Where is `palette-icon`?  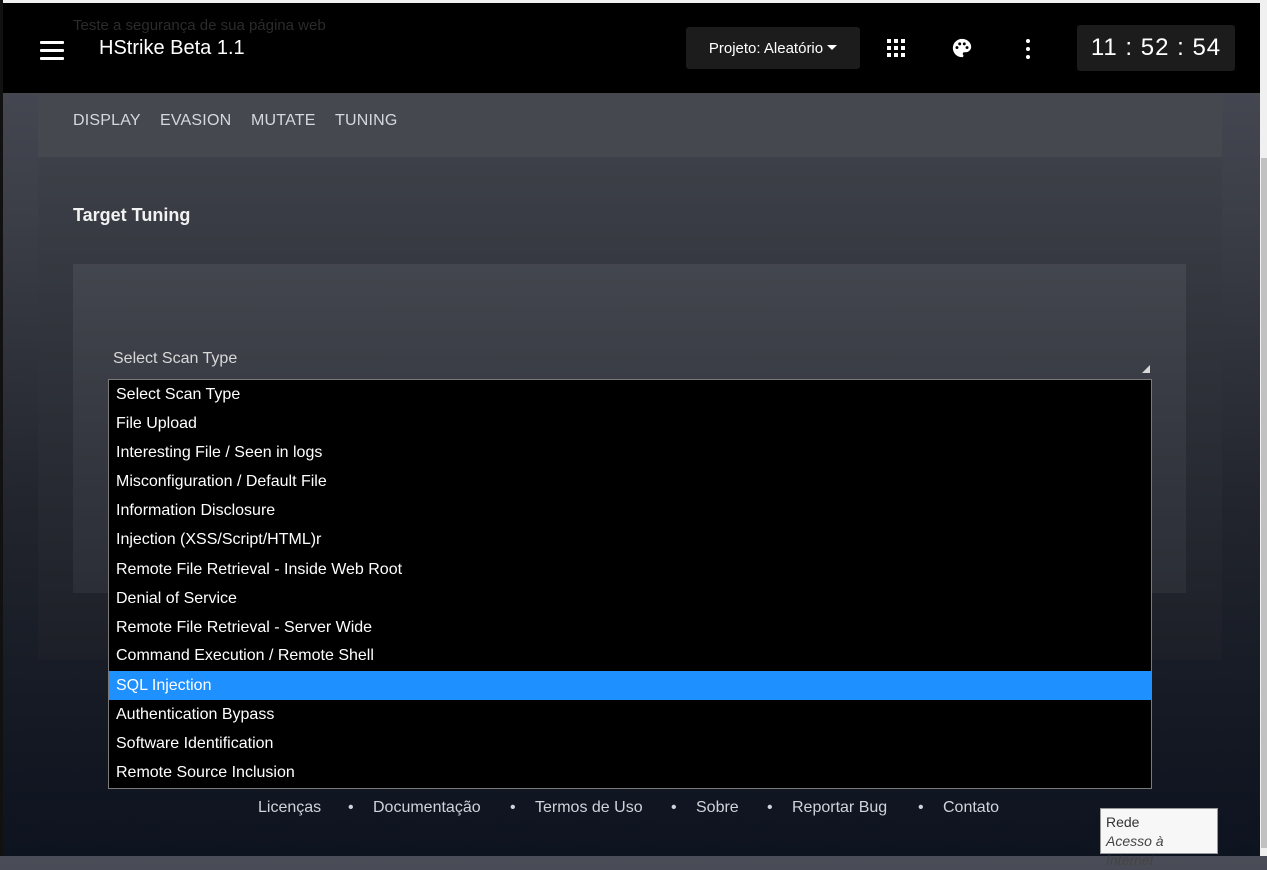 palette-icon is located at coordinates (962, 48).